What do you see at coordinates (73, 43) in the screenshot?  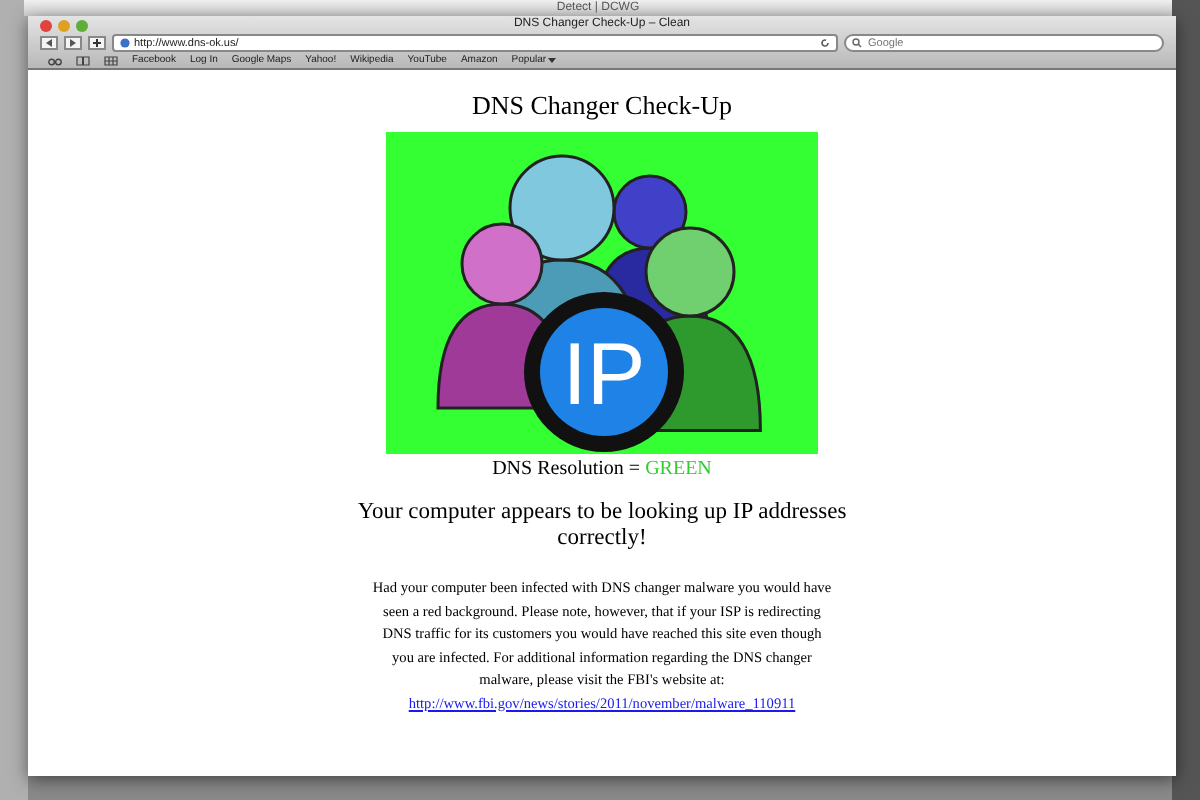 I see `forward-button` at bounding box center [73, 43].